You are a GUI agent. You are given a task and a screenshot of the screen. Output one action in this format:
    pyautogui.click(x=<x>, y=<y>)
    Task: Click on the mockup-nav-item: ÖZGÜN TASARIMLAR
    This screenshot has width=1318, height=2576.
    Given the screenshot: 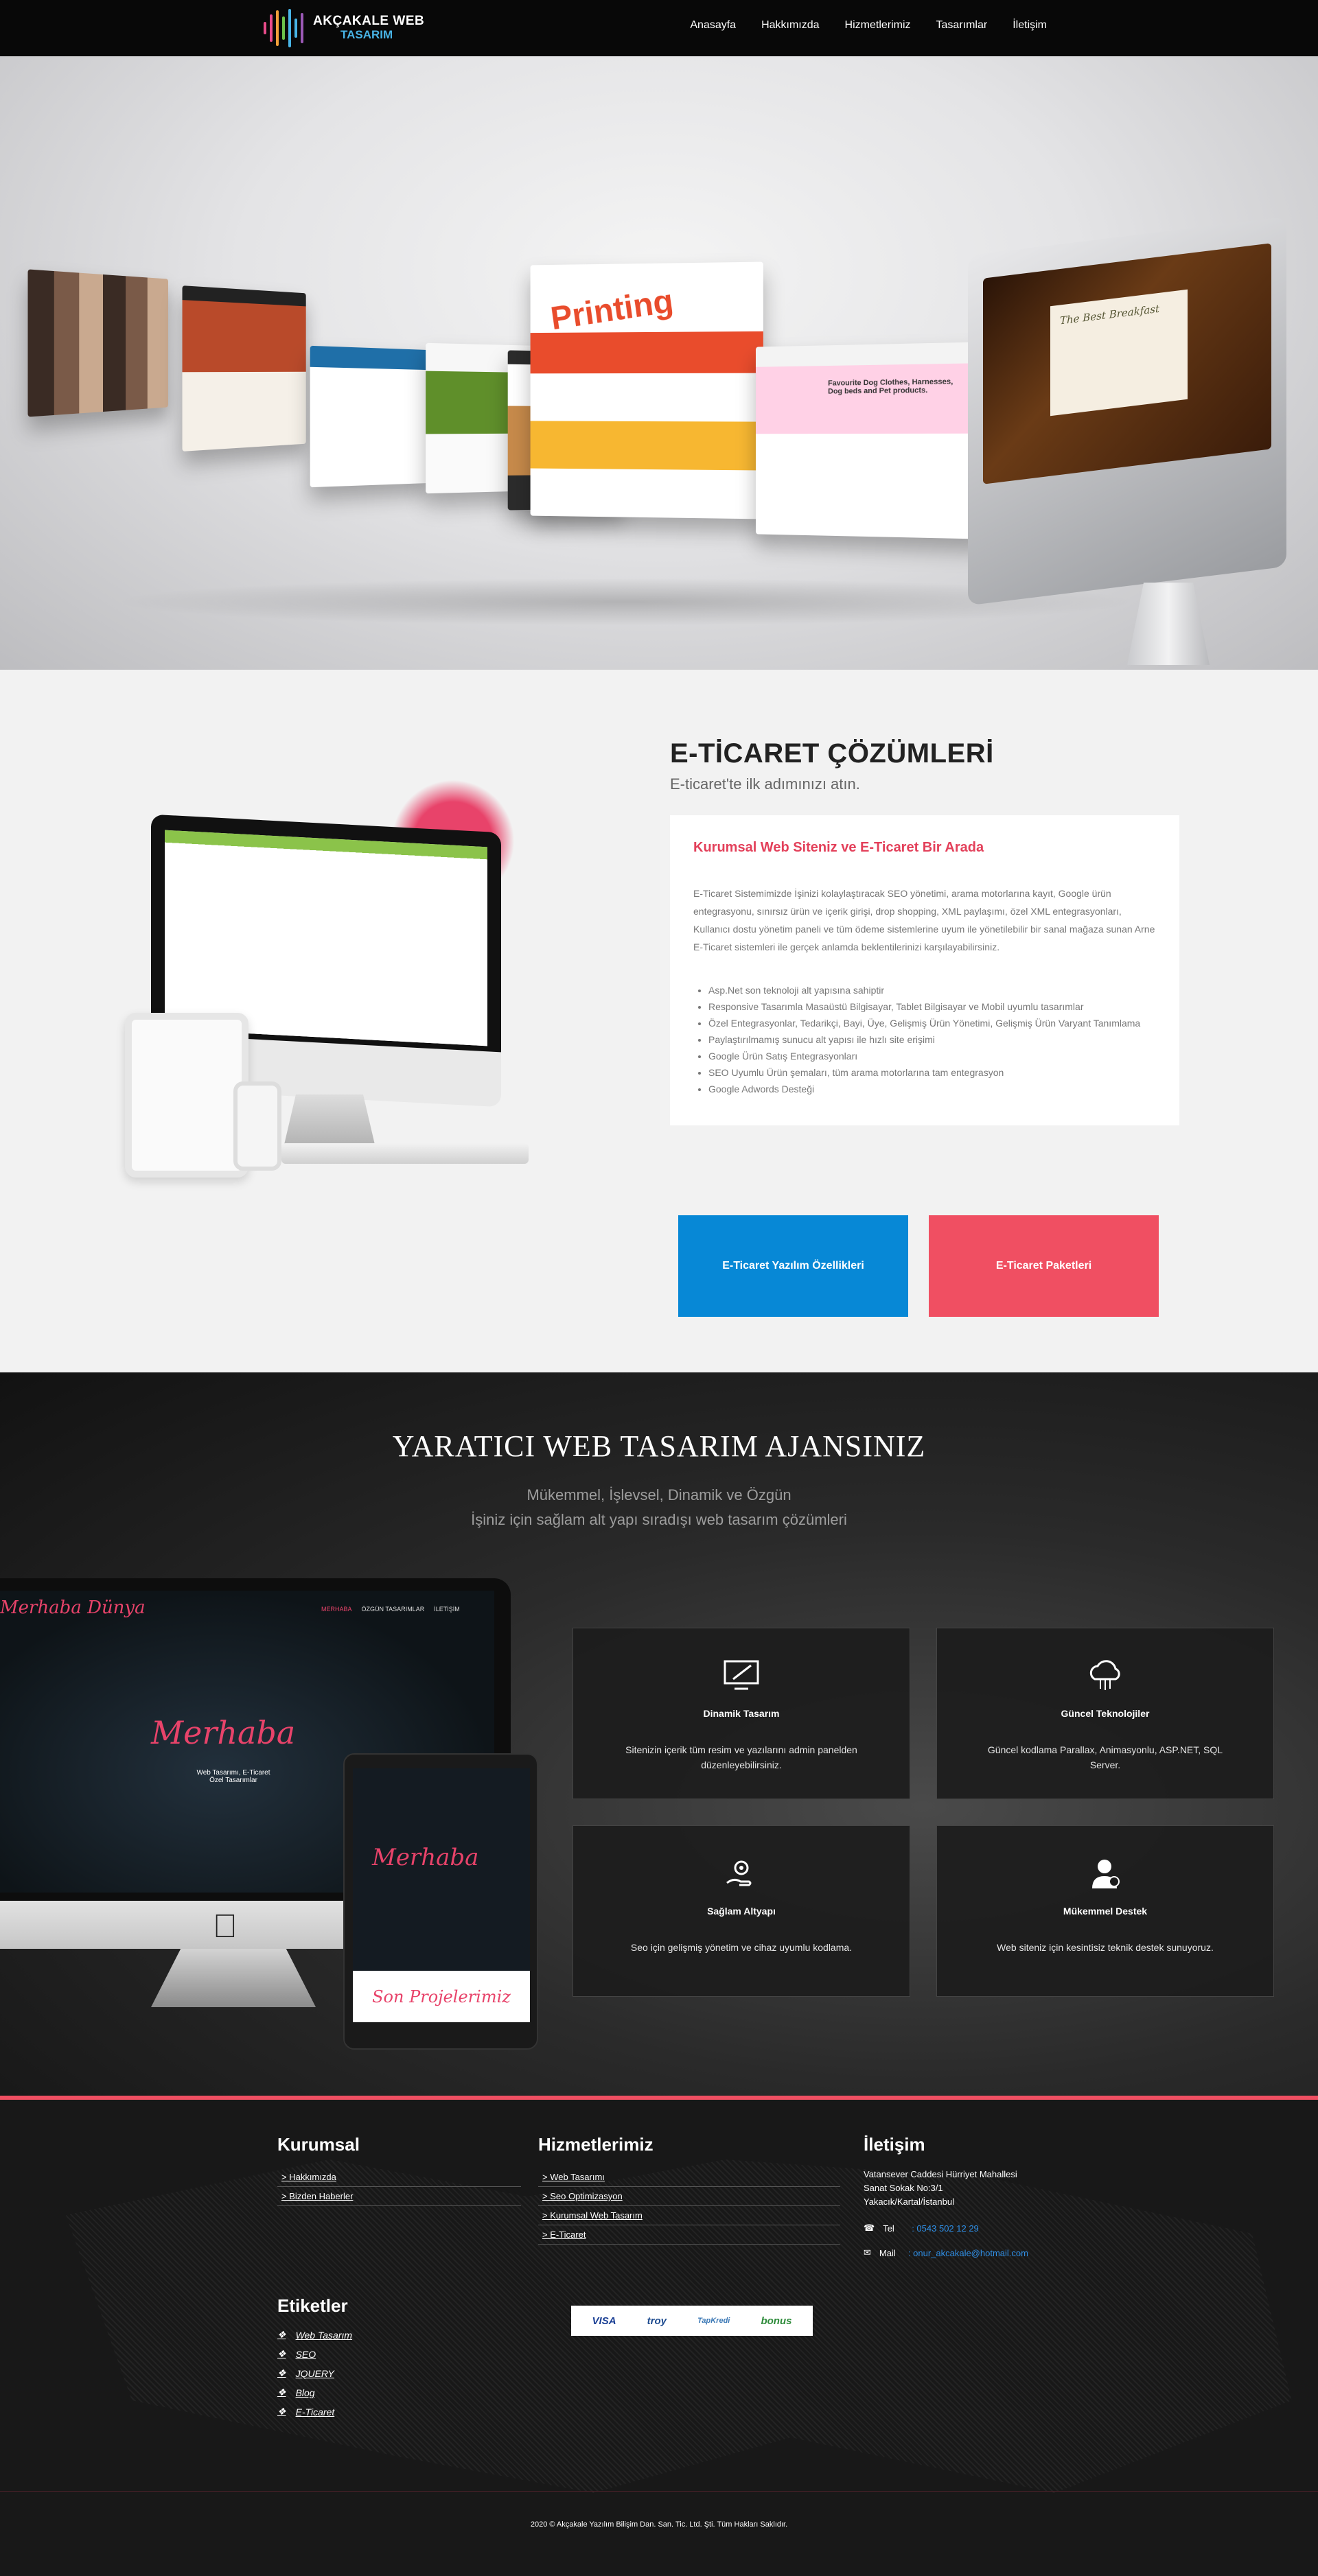 What is the action you would take?
    pyautogui.click(x=393, y=1609)
    